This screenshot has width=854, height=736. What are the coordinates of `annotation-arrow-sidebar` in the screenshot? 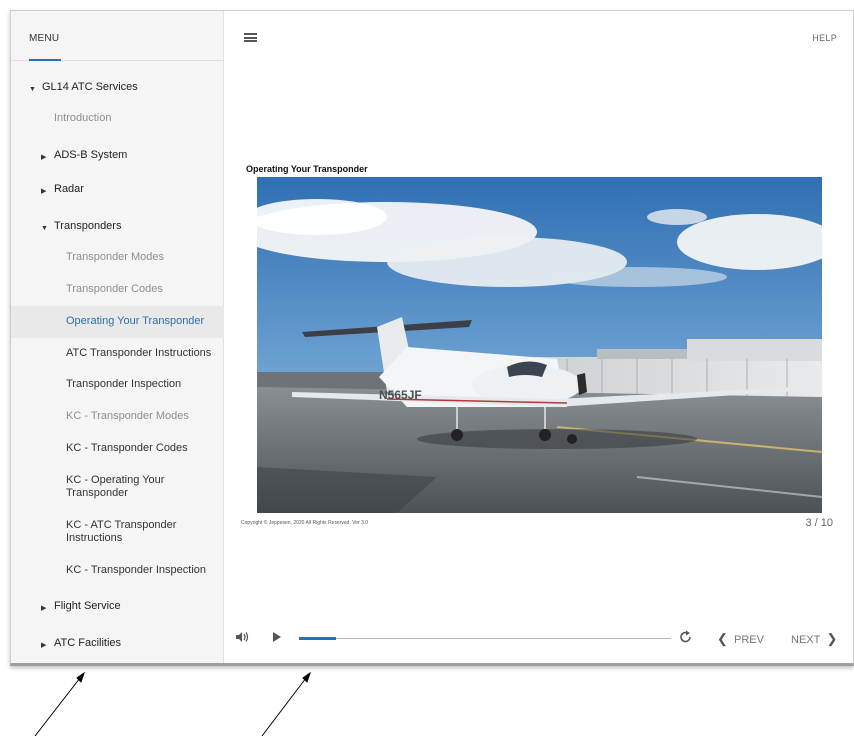 It's located at (57, 706).